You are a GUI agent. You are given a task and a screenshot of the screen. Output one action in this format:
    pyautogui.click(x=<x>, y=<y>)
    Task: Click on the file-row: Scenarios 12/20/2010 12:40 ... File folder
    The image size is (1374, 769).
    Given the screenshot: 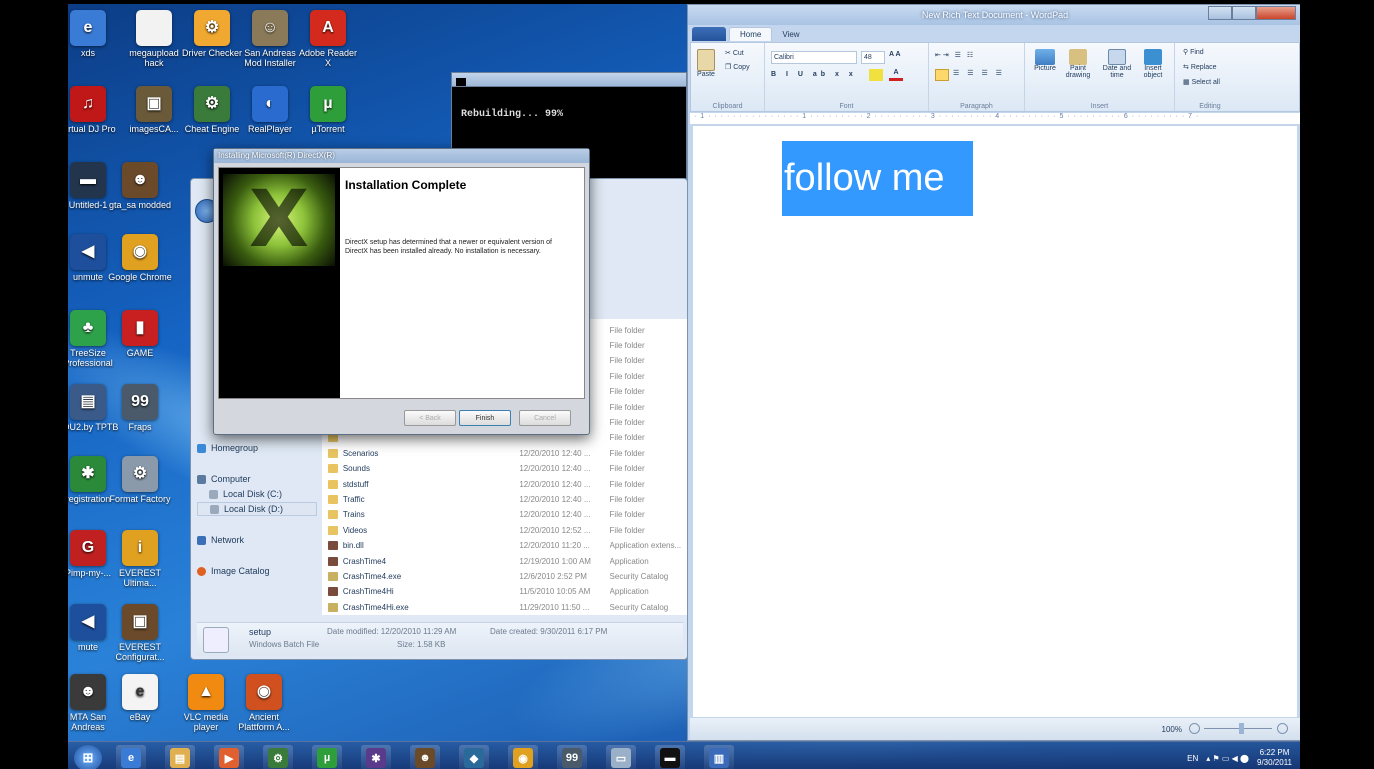 What is the action you would take?
    pyautogui.click(x=505, y=453)
    